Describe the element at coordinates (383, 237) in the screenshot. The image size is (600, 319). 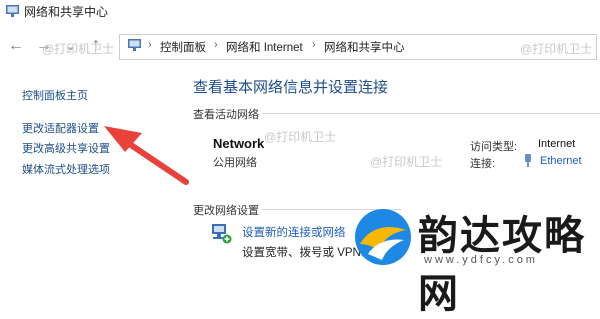
I see `logo-mark-icon` at that location.